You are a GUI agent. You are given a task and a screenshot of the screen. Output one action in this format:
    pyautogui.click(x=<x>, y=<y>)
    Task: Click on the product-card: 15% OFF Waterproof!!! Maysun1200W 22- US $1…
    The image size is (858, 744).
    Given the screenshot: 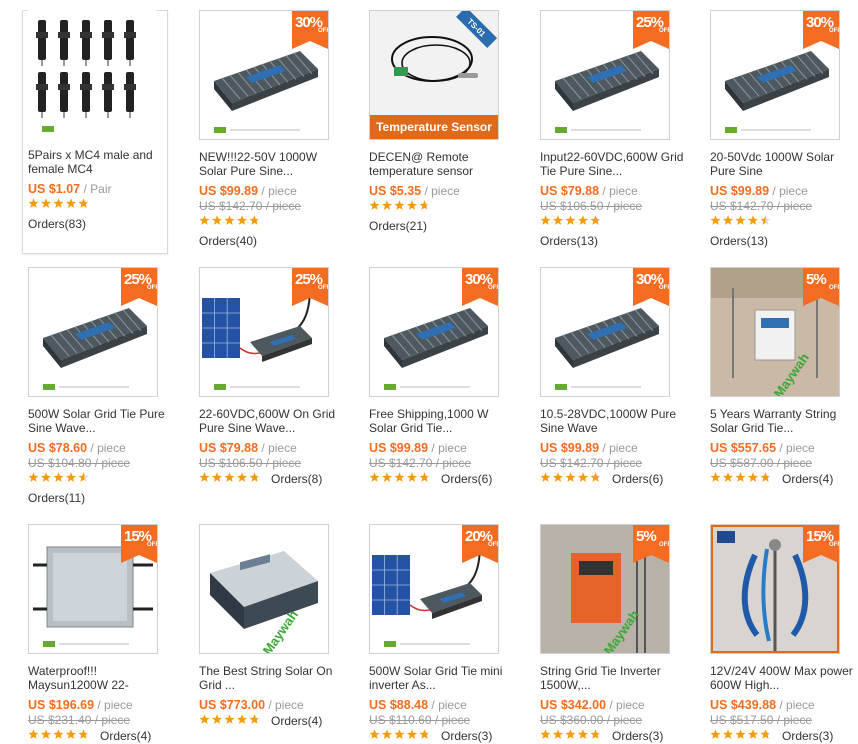 What is the action you would take?
    pyautogui.click(x=103, y=634)
    